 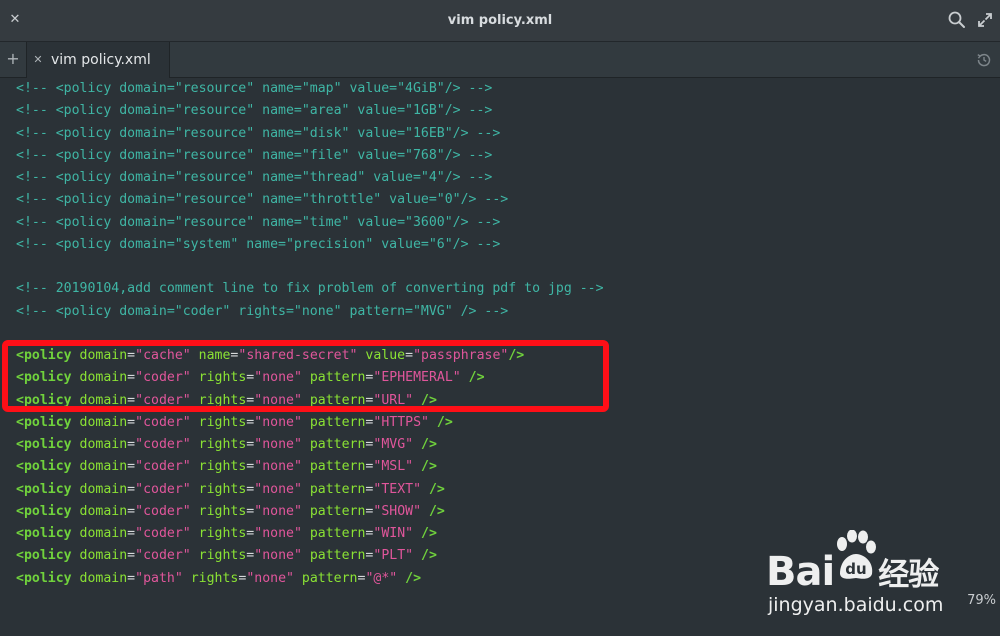 I want to click on new-tab-button: +, so click(x=13, y=59).